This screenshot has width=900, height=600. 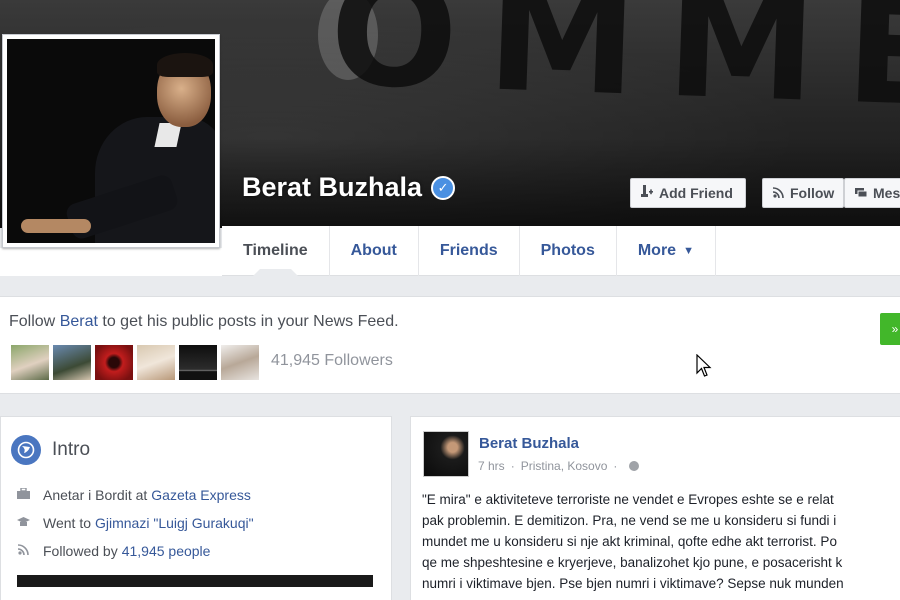 What do you see at coordinates (688, 250) in the screenshot?
I see `chevron-down-icon: ▼` at bounding box center [688, 250].